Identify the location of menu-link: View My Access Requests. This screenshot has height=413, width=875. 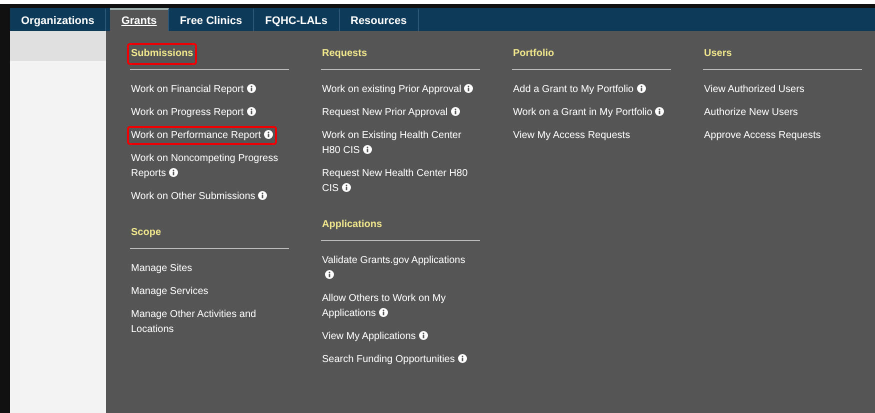
(571, 135).